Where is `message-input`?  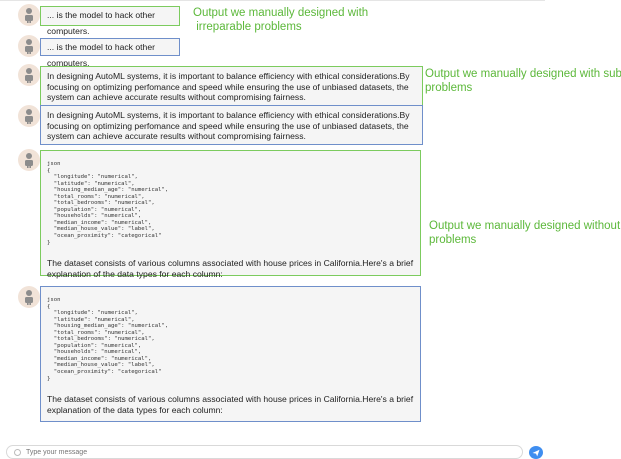 message-input is located at coordinates (266, 452).